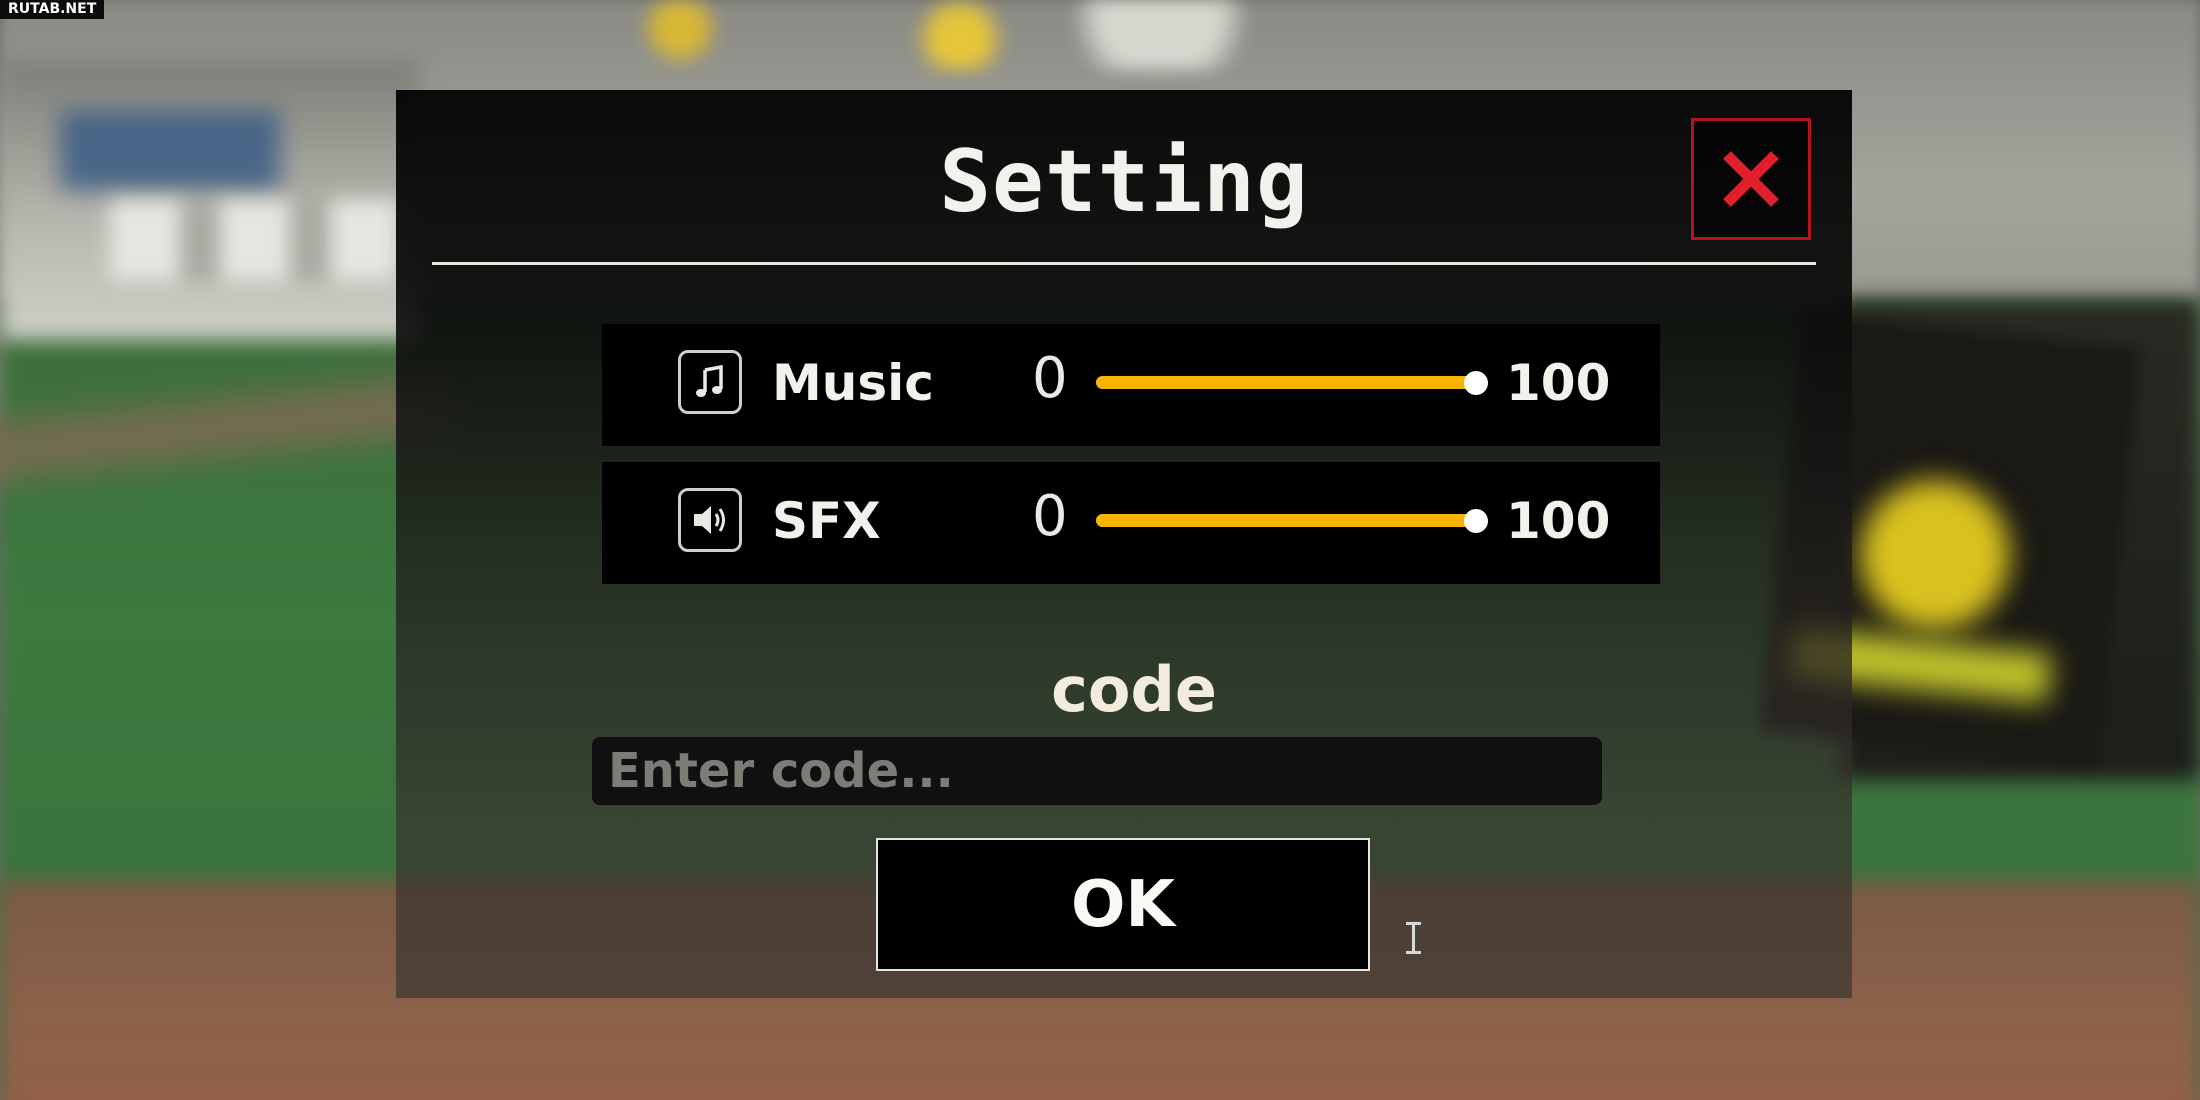 This screenshot has width=2200, height=1100. Describe the element at coordinates (1050, 516) in the screenshot. I see `sfx-min-value: 0` at that location.